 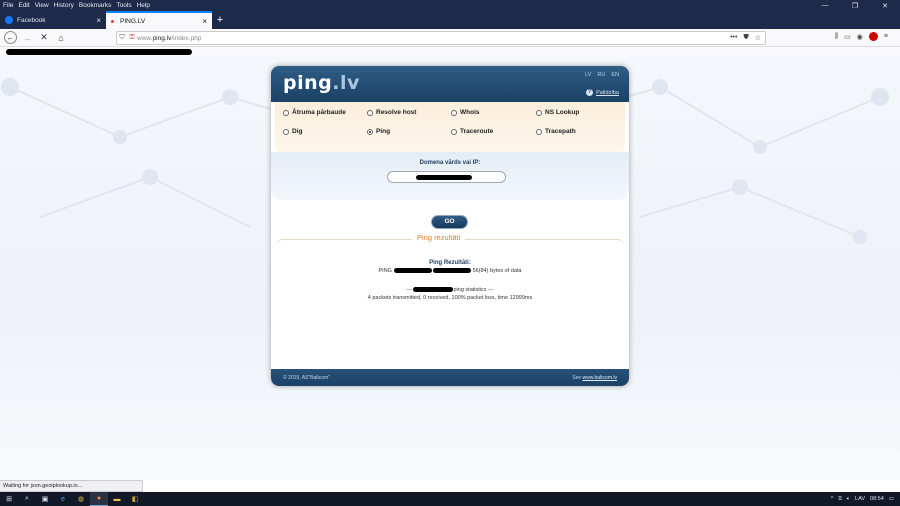 I want to click on clock: 08:54, so click(x=877, y=499).